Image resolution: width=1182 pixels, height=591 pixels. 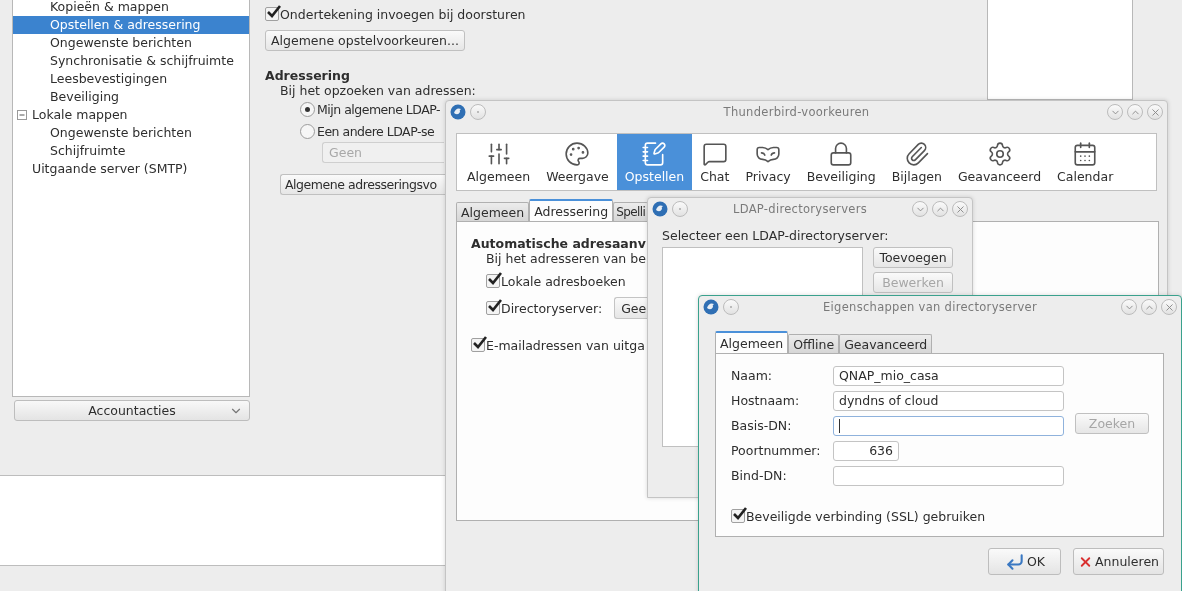 I want to click on cancel-button: Annuleren, so click(x=1118, y=561).